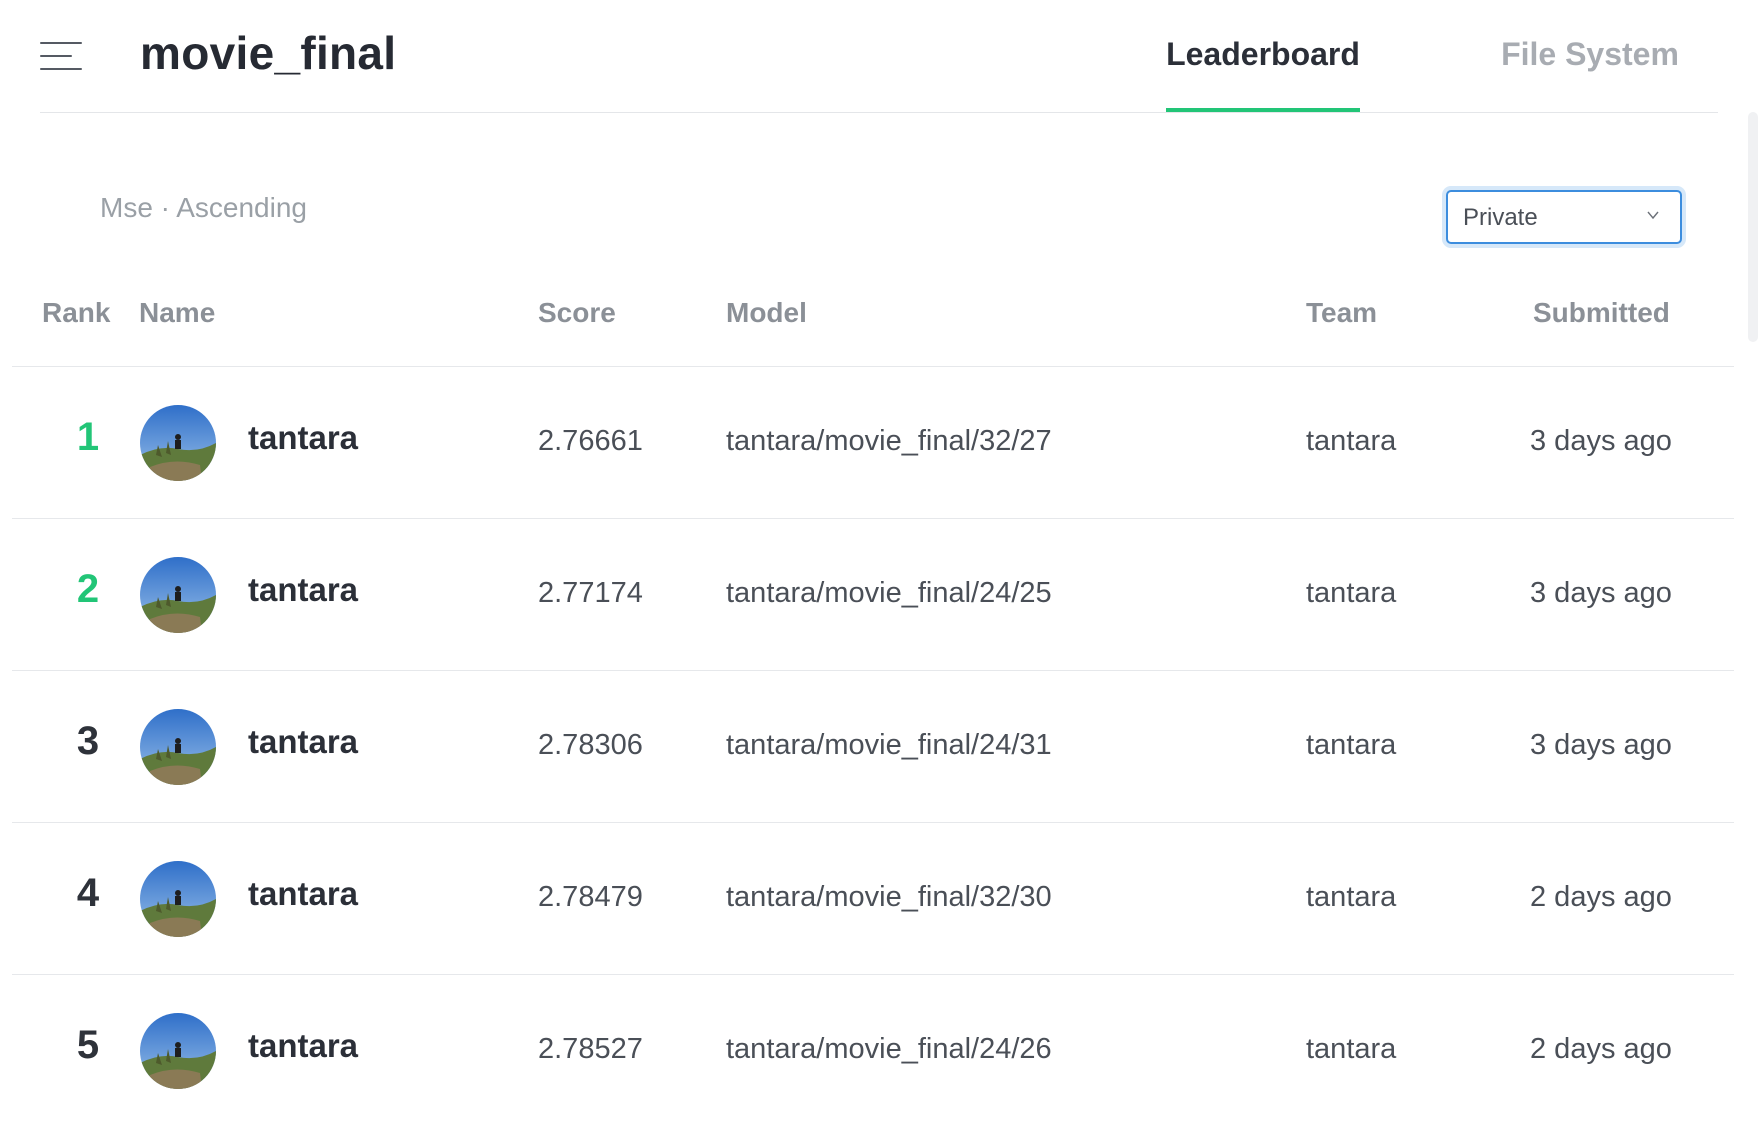 The height and width of the screenshot is (1127, 1758). I want to click on score-value: 2.78527, so click(590, 1049).